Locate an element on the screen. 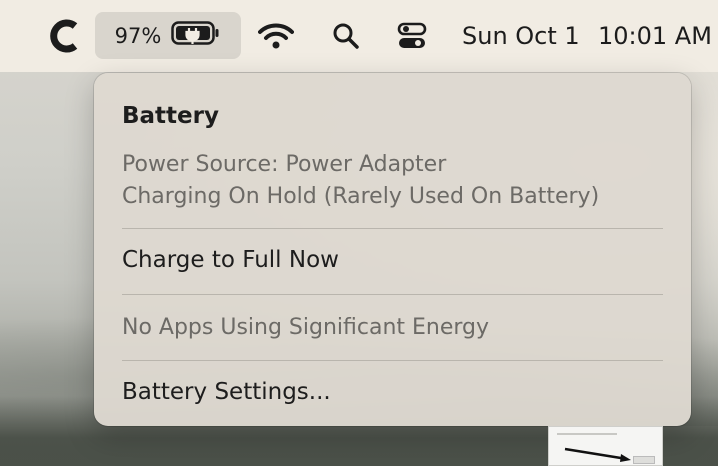 This screenshot has height=466, width=718. wifi-icon is located at coordinates (276, 36).